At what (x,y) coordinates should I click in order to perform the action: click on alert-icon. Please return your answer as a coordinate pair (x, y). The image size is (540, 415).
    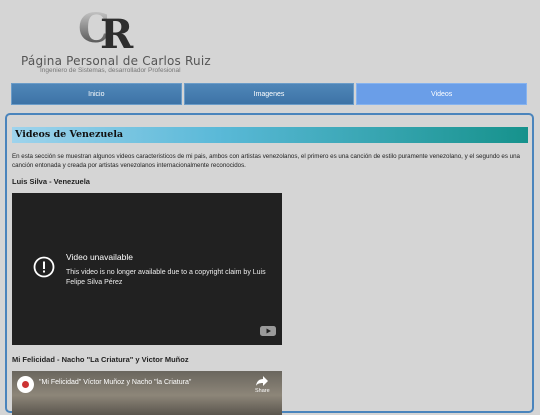
    Looking at the image, I should click on (44, 267).